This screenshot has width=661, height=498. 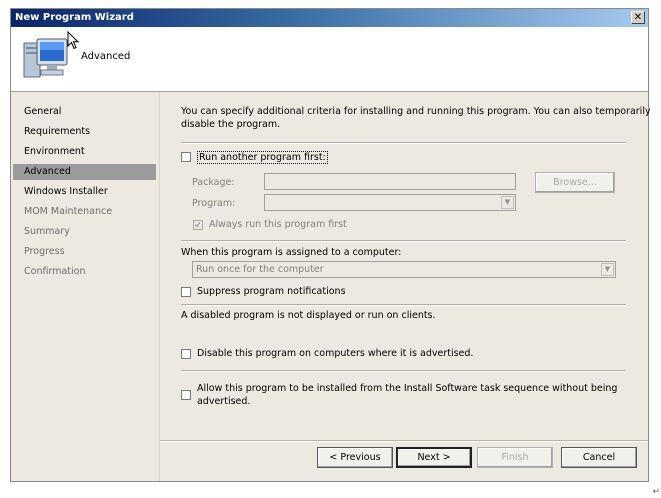 I want to click on previous-button: < Previous, so click(x=355, y=457).